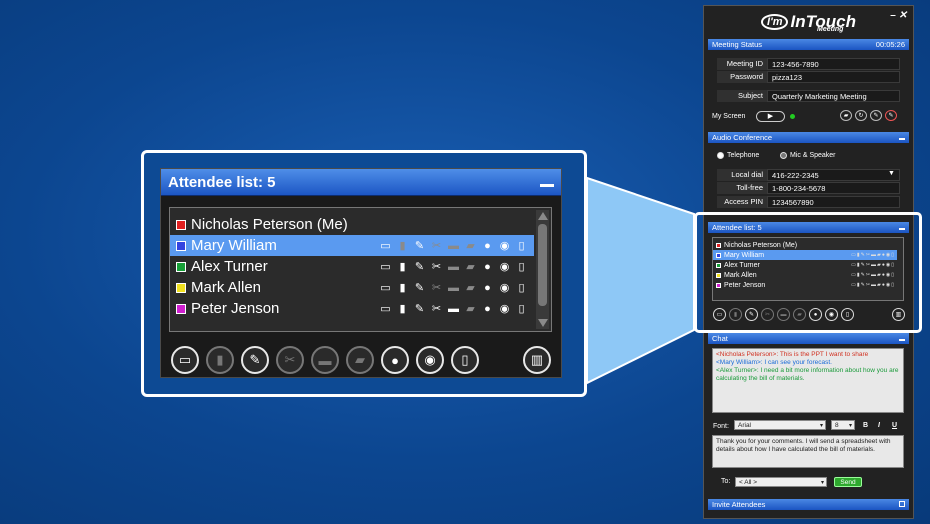 This screenshot has height=524, width=930. I want to click on underline-button: U, so click(894, 425).